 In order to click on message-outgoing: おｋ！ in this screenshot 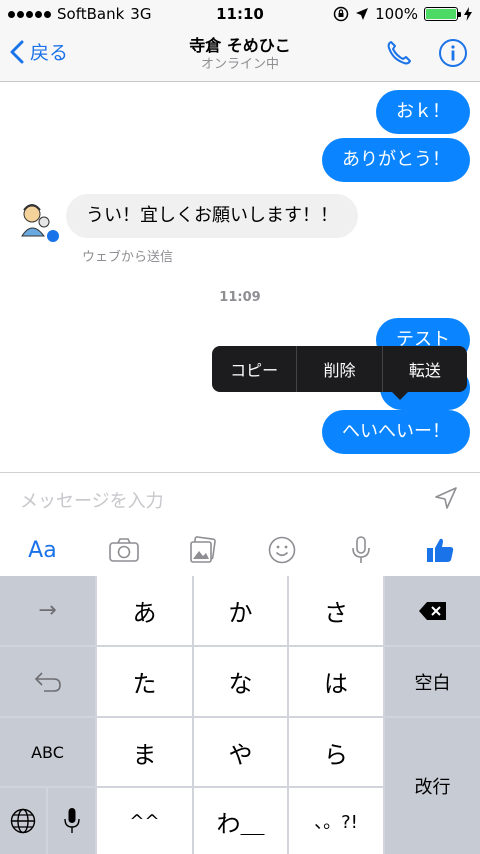, I will do `click(423, 112)`.